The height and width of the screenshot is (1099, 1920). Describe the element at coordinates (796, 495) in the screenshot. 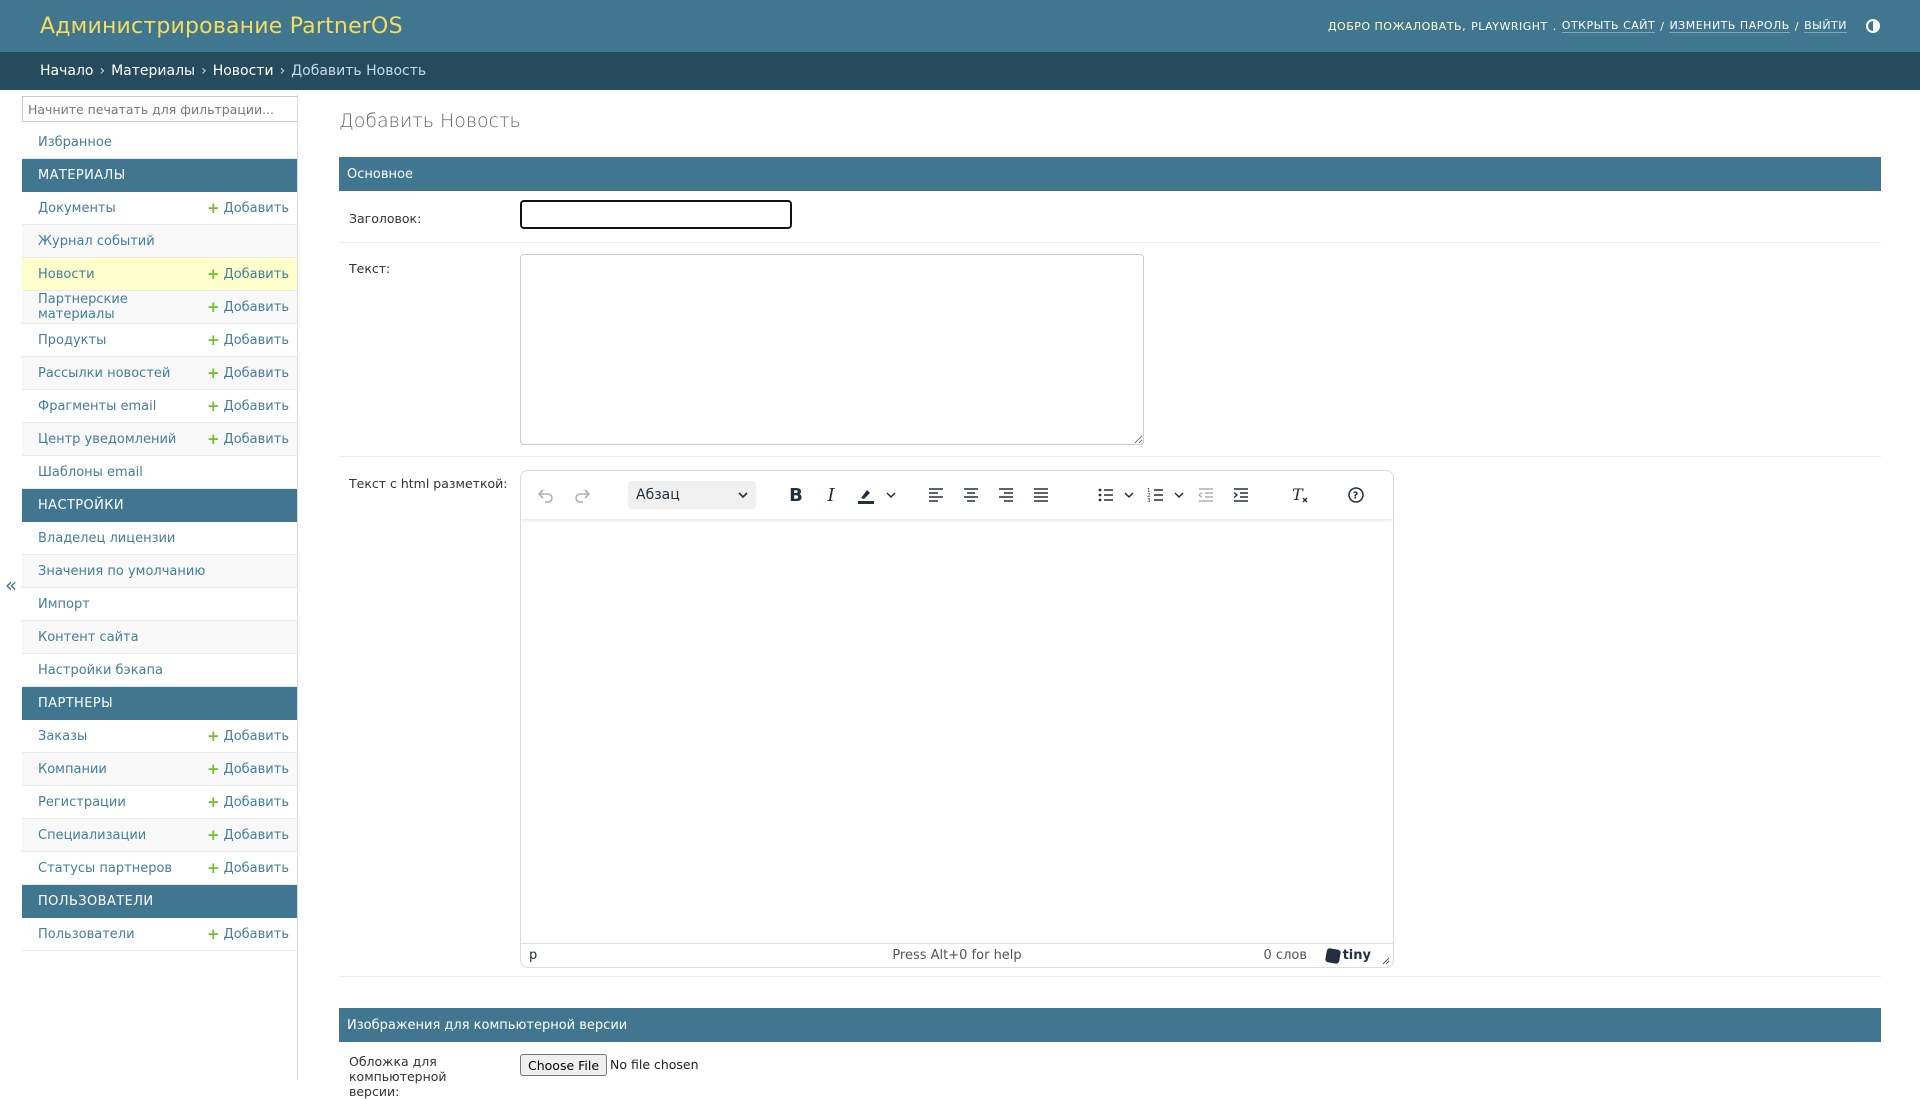

I see `bold-icon: B` at that location.